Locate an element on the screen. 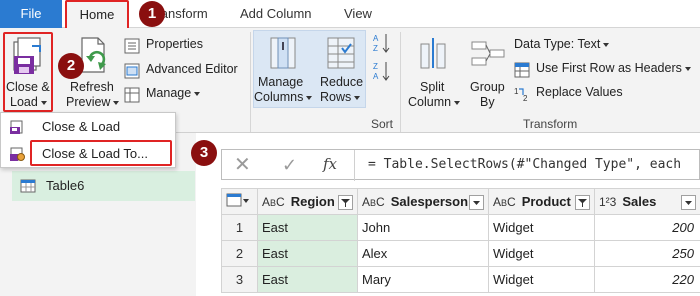 The width and height of the screenshot is (700, 296). tab-home: Home is located at coordinates (97, 14).